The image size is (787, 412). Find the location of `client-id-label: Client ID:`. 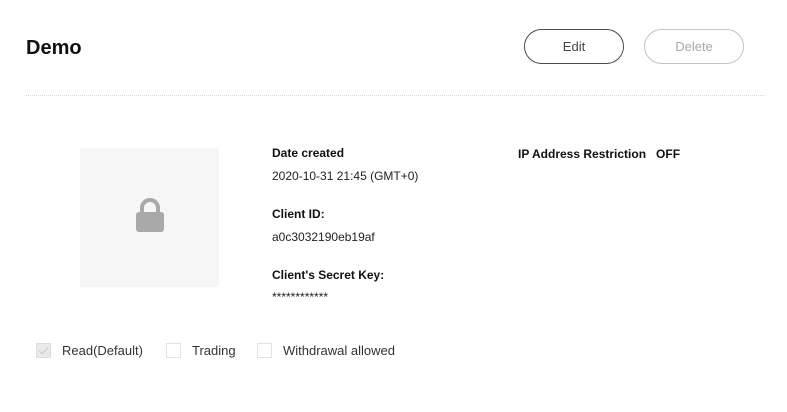

client-id-label: Client ID: is located at coordinates (298, 214).